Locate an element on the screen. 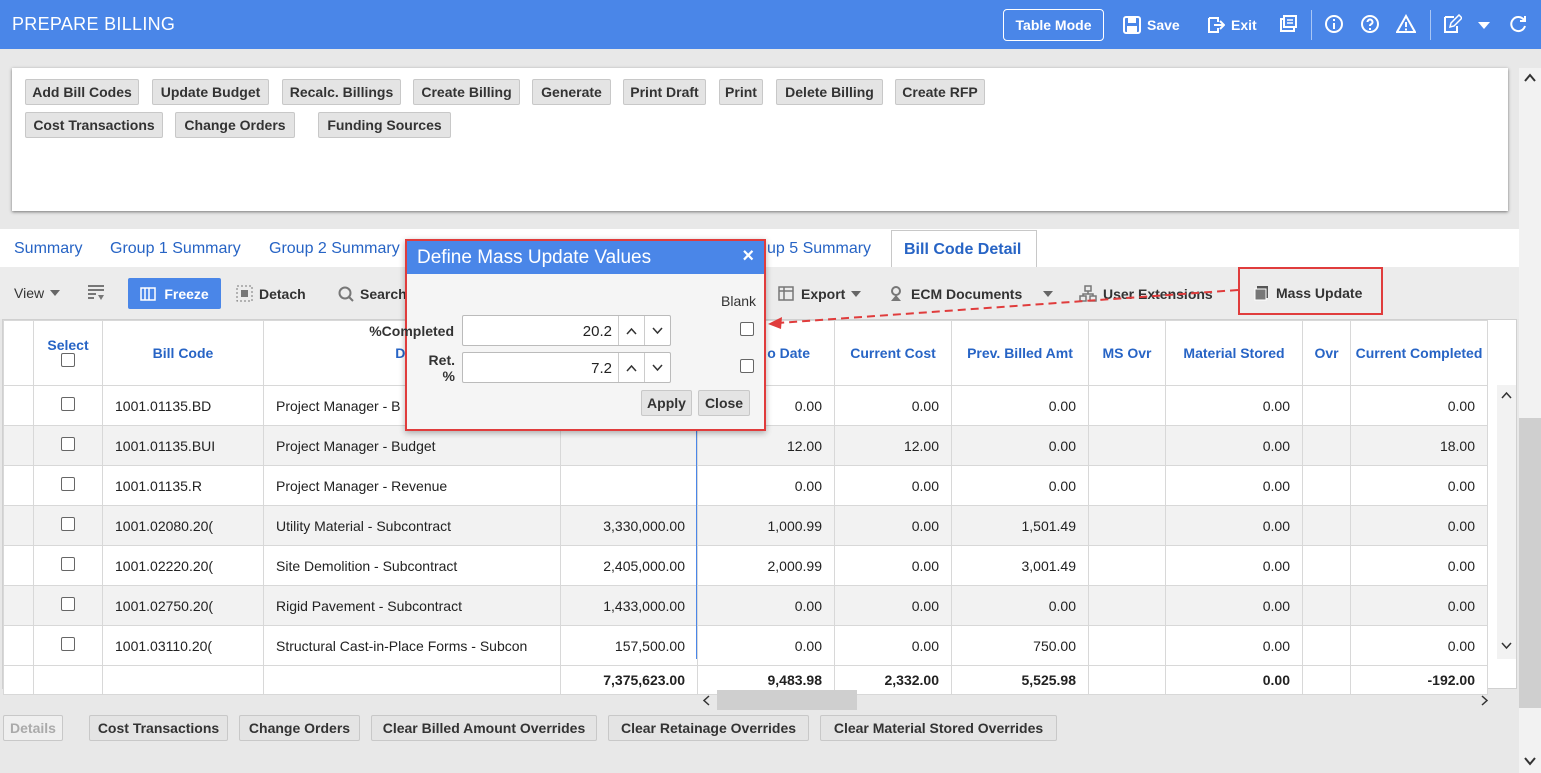 This screenshot has width=1541, height=773. generate-button: Generate is located at coordinates (571, 92).